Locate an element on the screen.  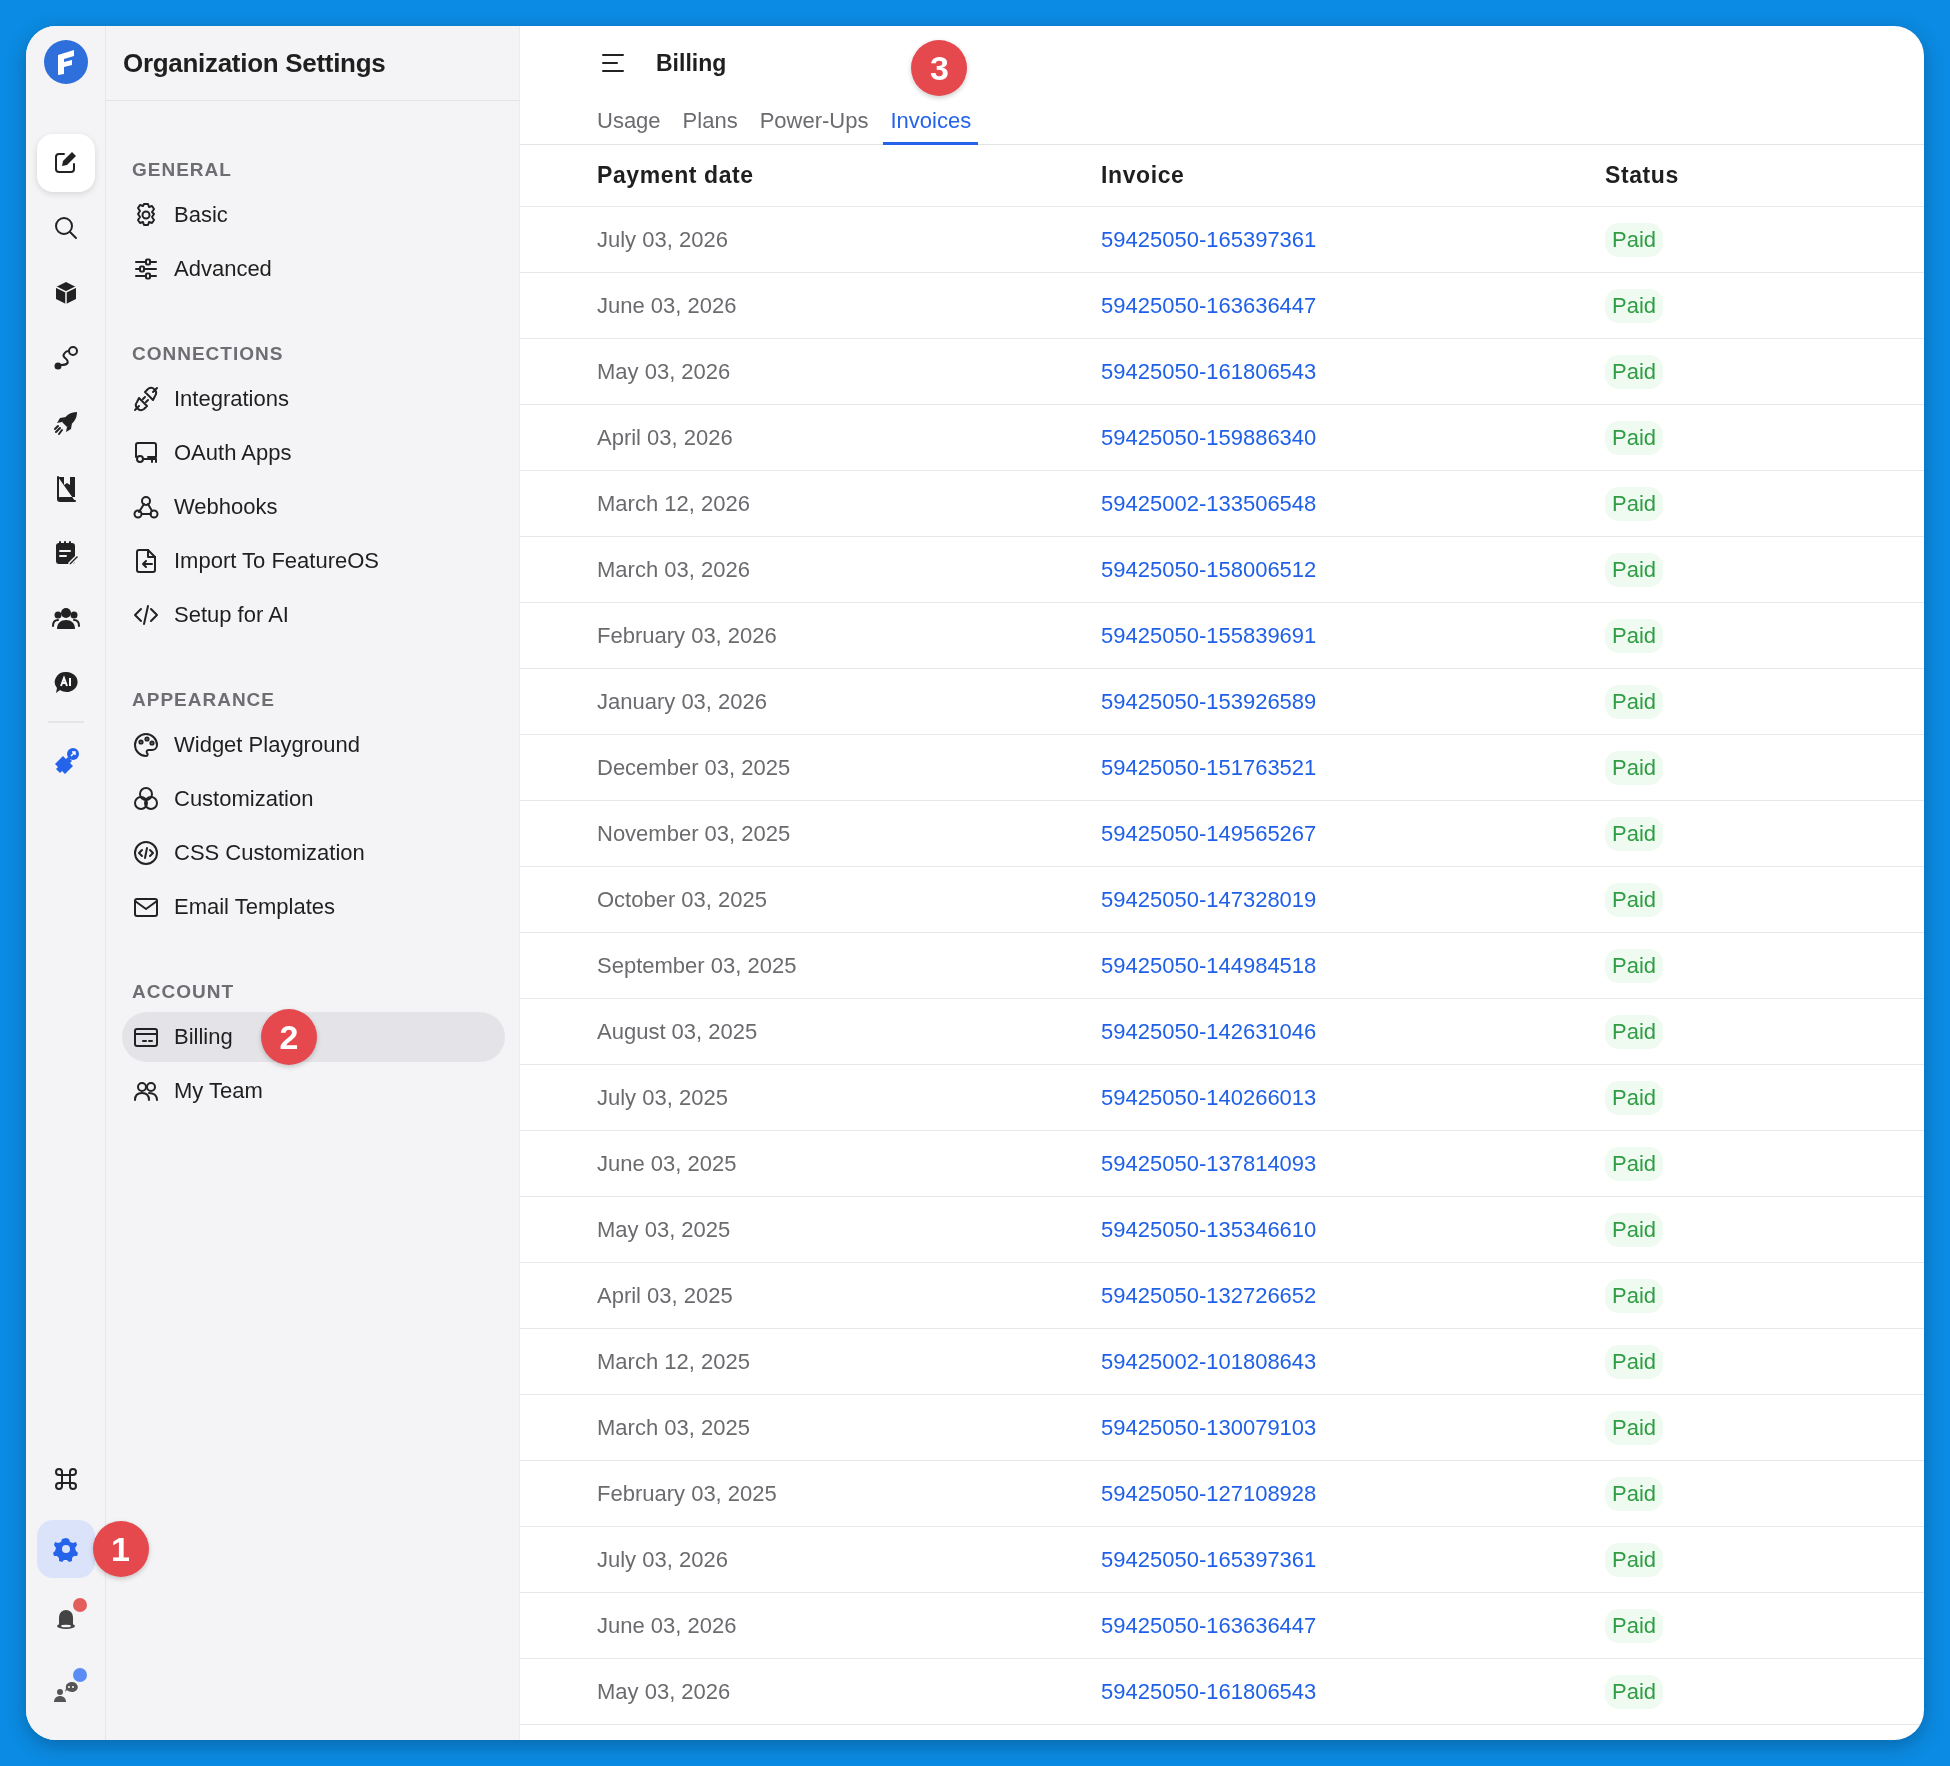
table-cell: April 03, 2026 is located at coordinates (665, 437).